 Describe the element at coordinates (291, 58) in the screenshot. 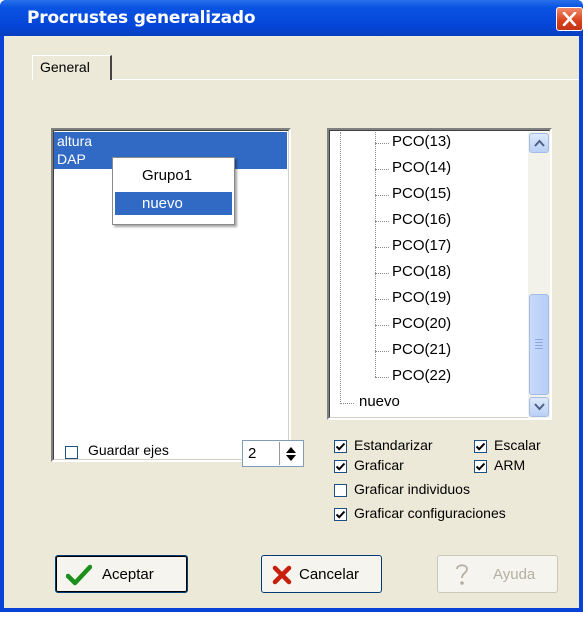

I see `tab-strip: General` at that location.